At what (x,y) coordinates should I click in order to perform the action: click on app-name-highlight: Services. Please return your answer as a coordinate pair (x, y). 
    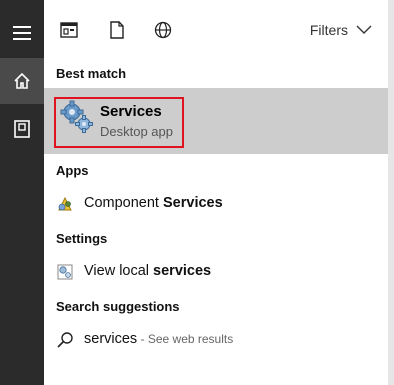
    Looking at the image, I should click on (193, 203).